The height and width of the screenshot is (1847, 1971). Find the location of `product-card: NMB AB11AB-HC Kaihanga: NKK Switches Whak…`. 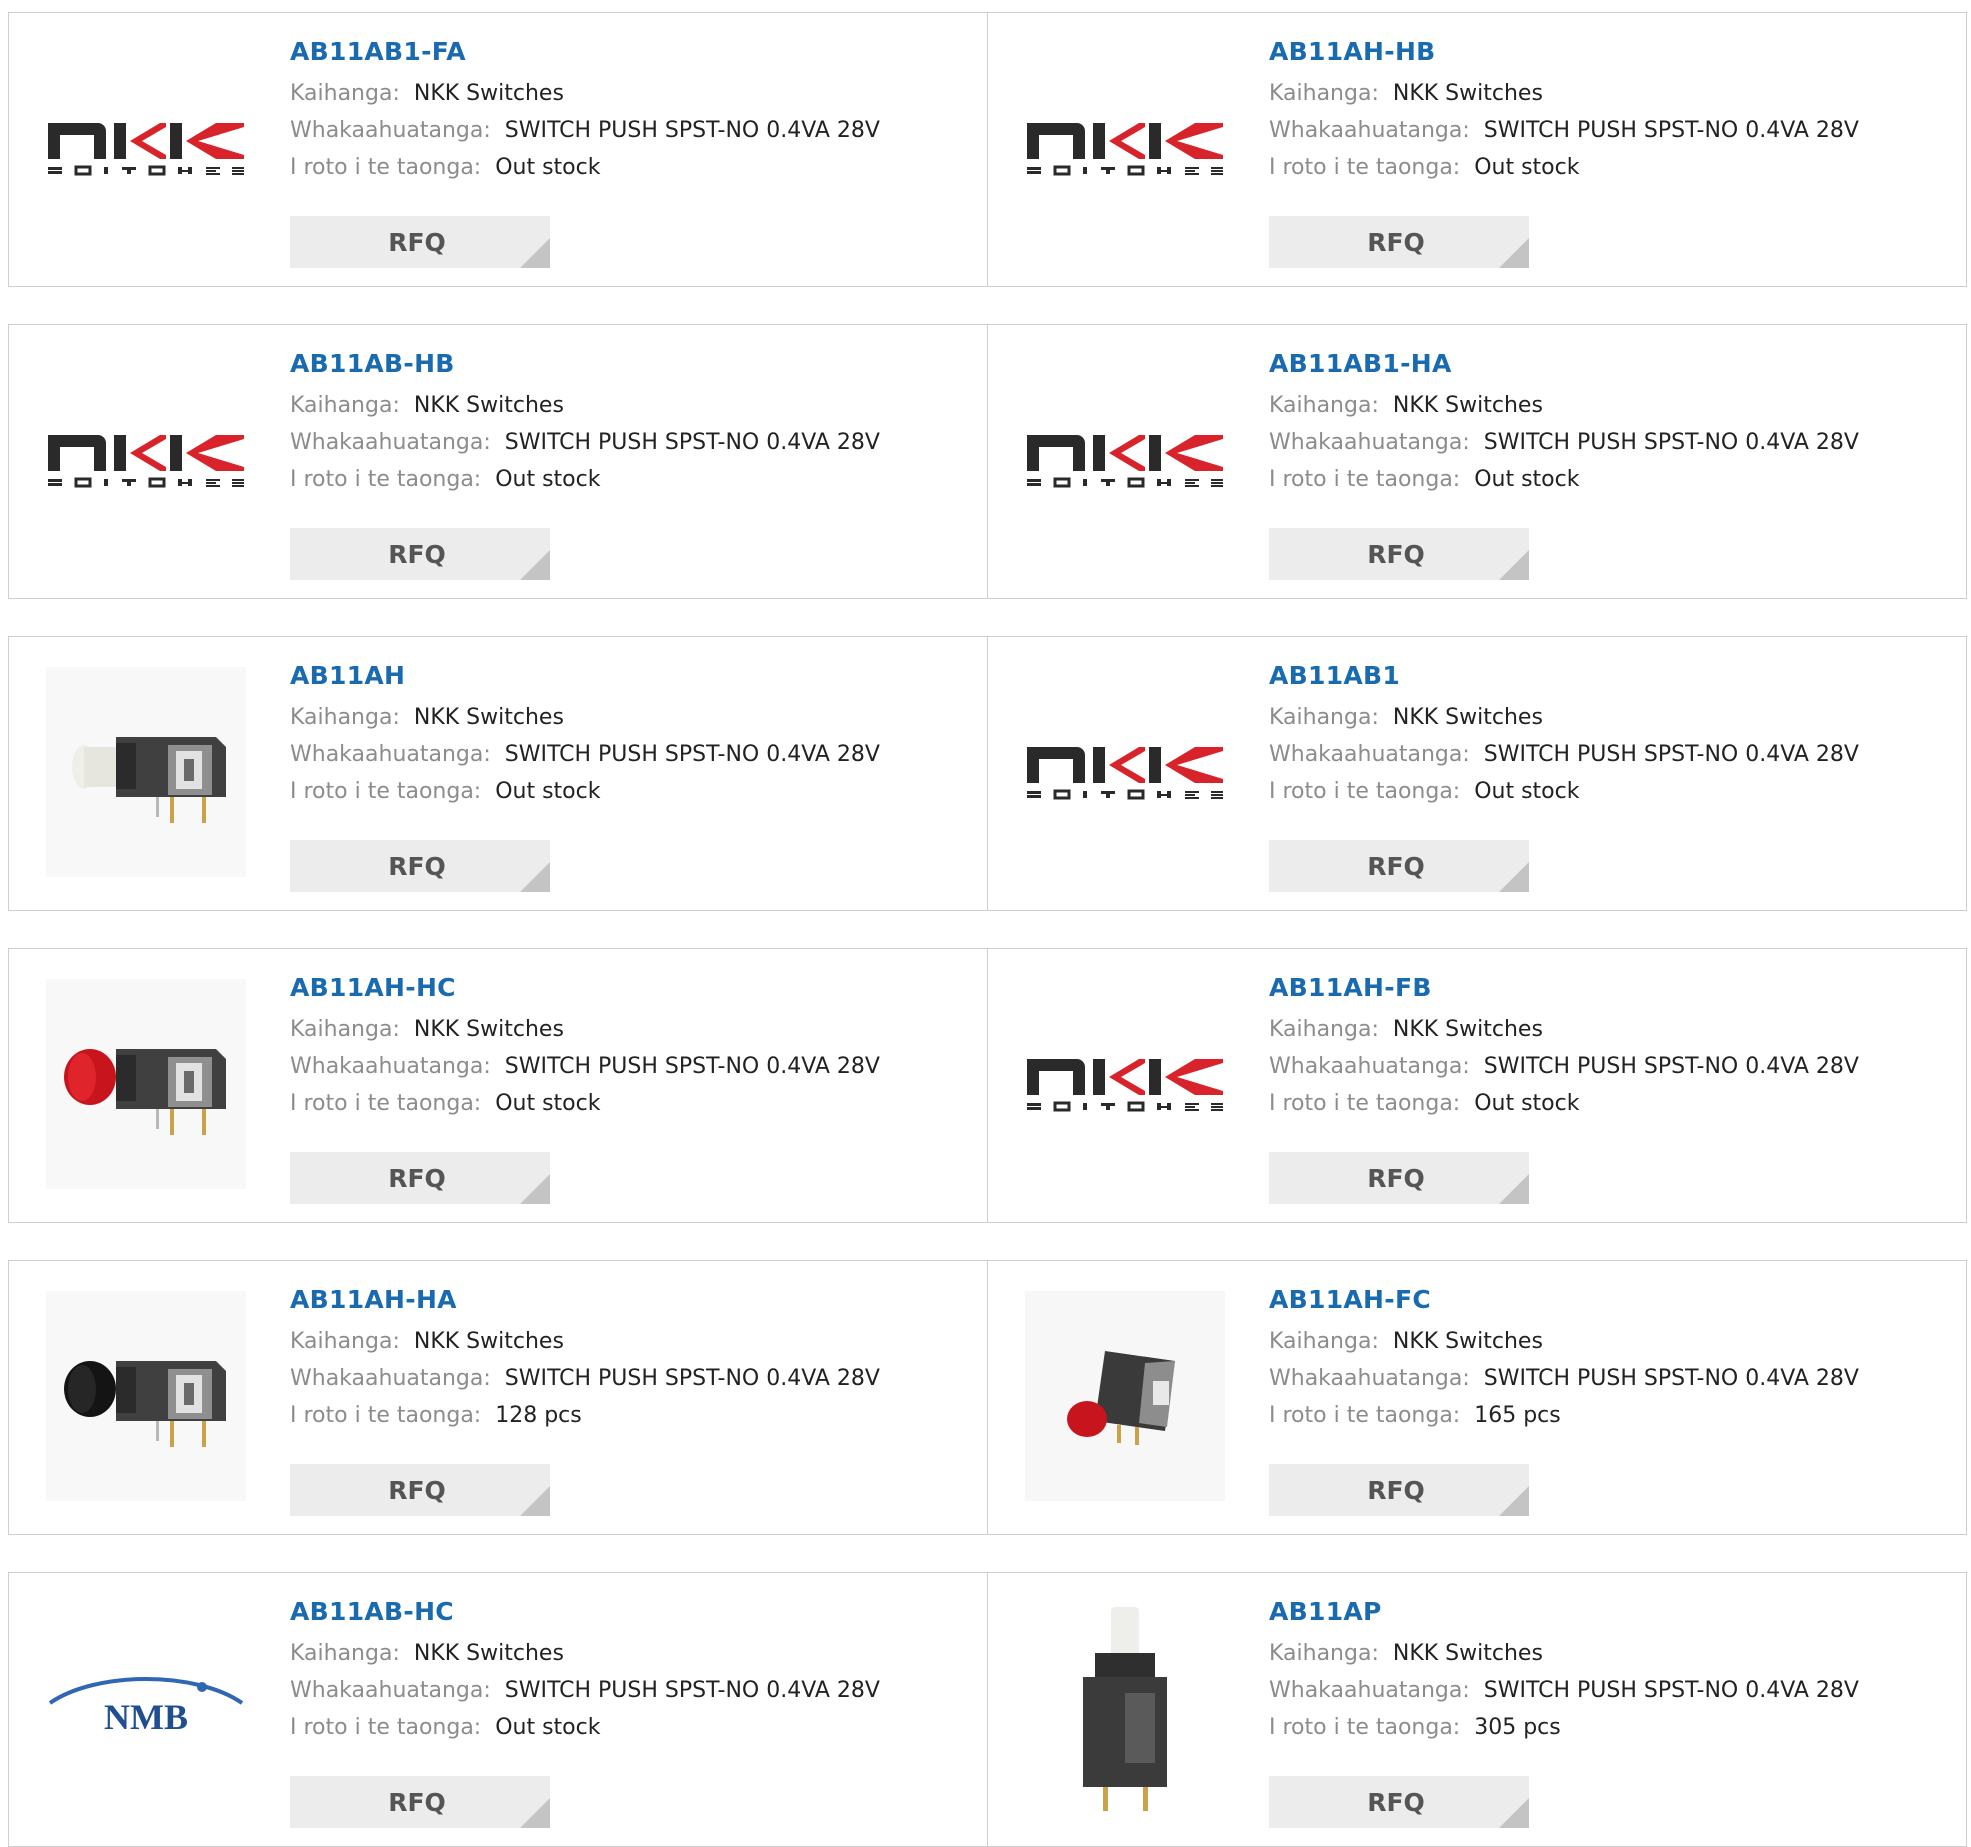

product-card: NMB AB11AB-HC Kaihanga: NKK Switches Whak… is located at coordinates (498, 1709).